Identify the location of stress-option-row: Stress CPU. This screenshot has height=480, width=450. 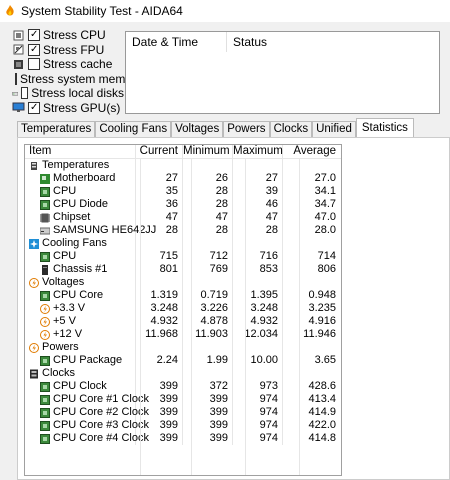
(62, 35).